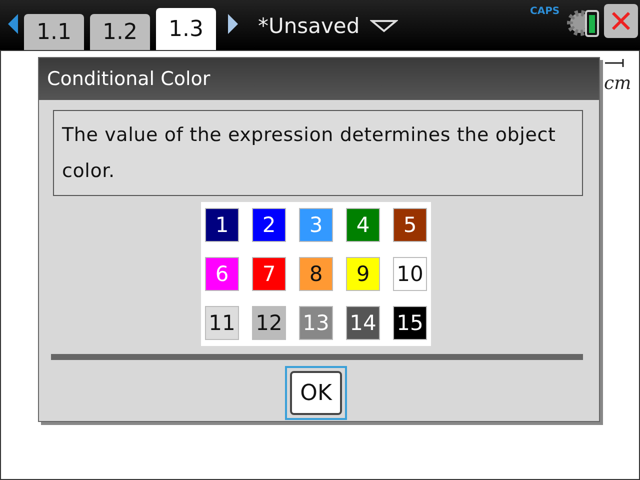 The width and height of the screenshot is (640, 480). I want to click on right-arrow-icon, so click(233, 24).